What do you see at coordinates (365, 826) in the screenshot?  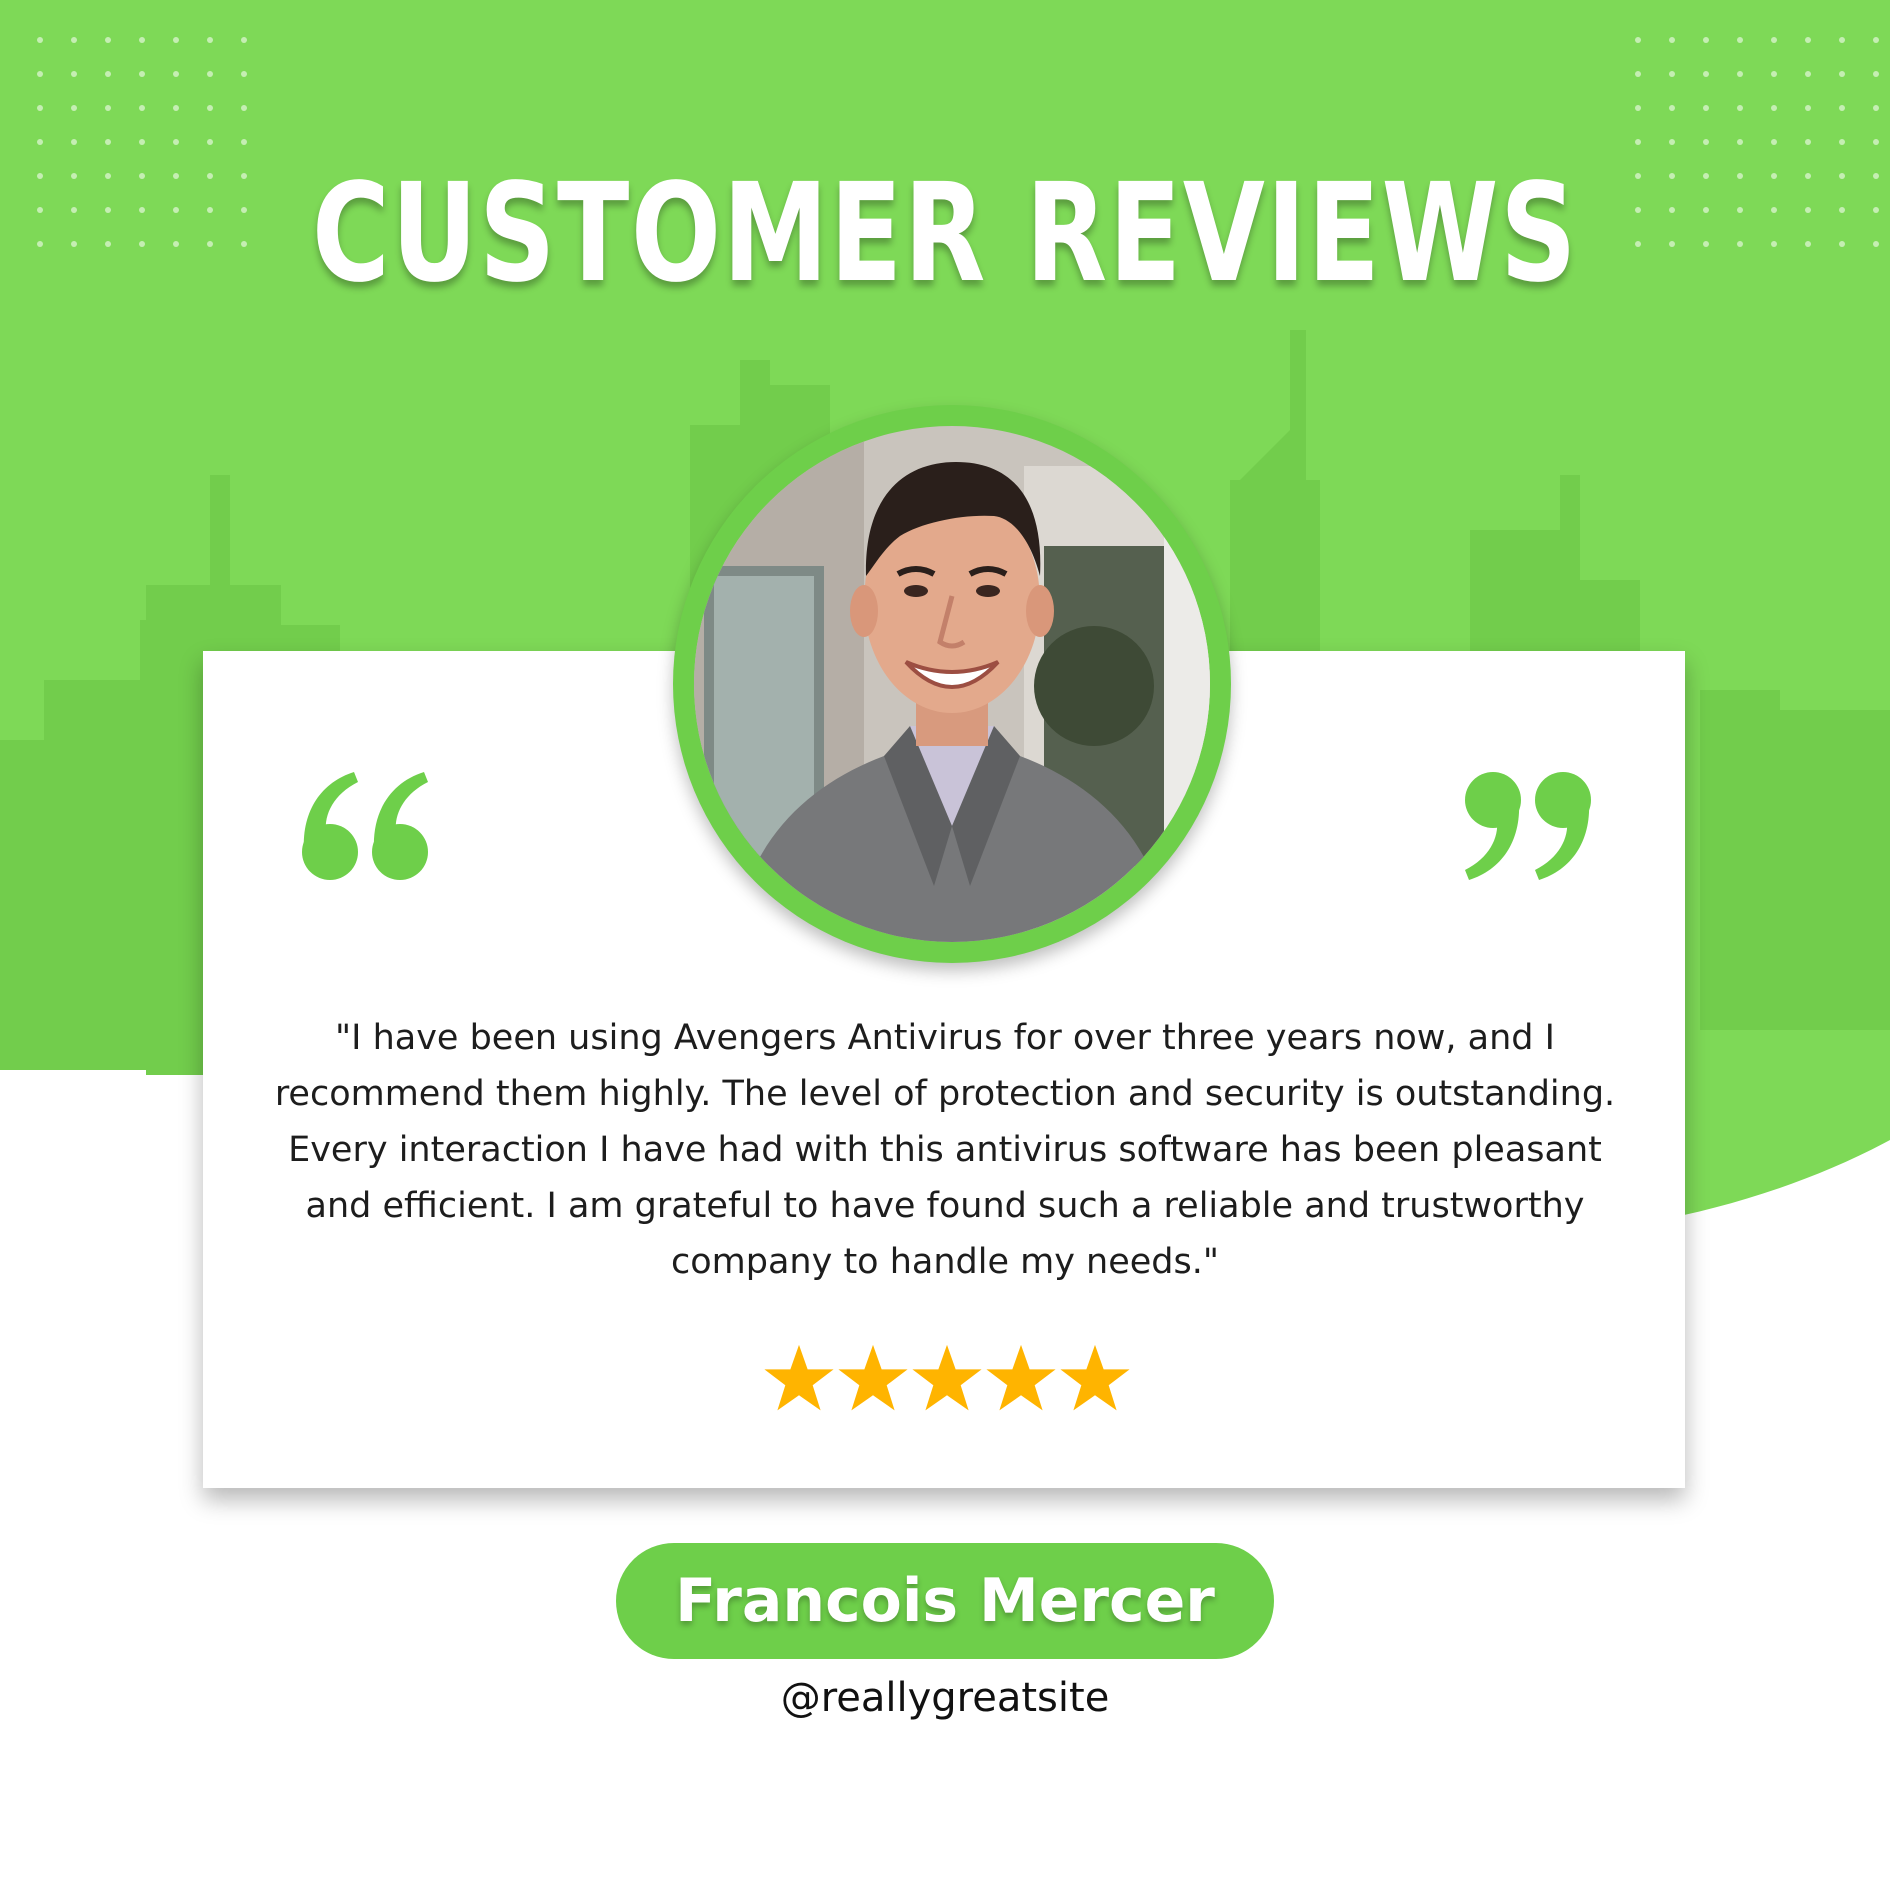 I see `quote-open-icon` at bounding box center [365, 826].